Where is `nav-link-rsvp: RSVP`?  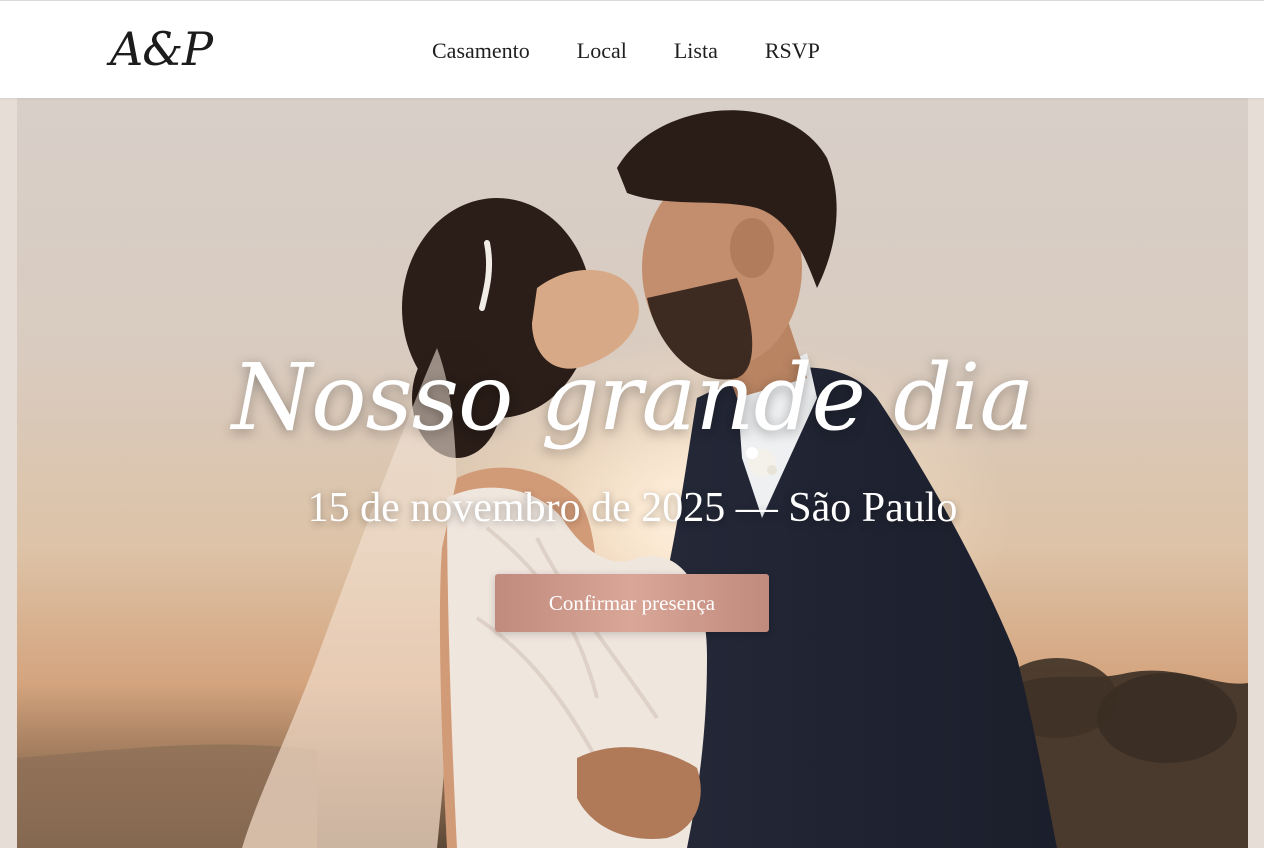
nav-link-rsvp: RSVP is located at coordinates (792, 51).